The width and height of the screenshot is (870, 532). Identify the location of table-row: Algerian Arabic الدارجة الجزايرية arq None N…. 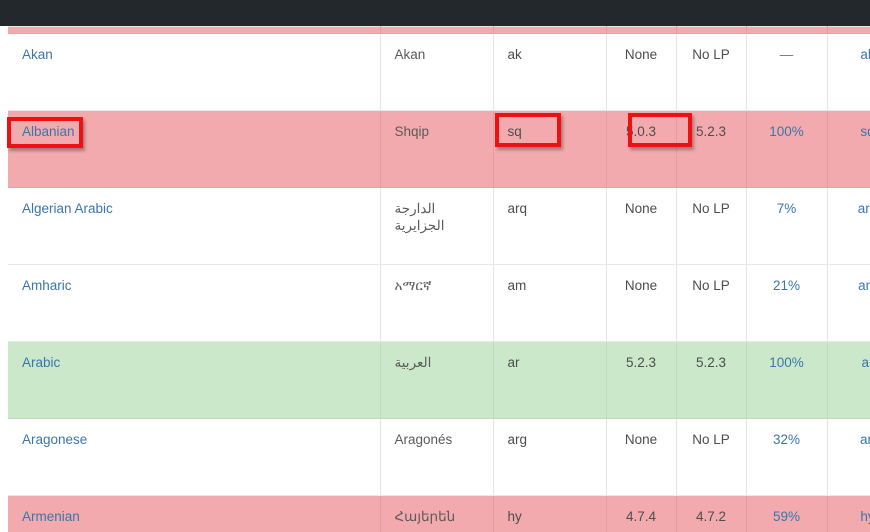
(439, 226).